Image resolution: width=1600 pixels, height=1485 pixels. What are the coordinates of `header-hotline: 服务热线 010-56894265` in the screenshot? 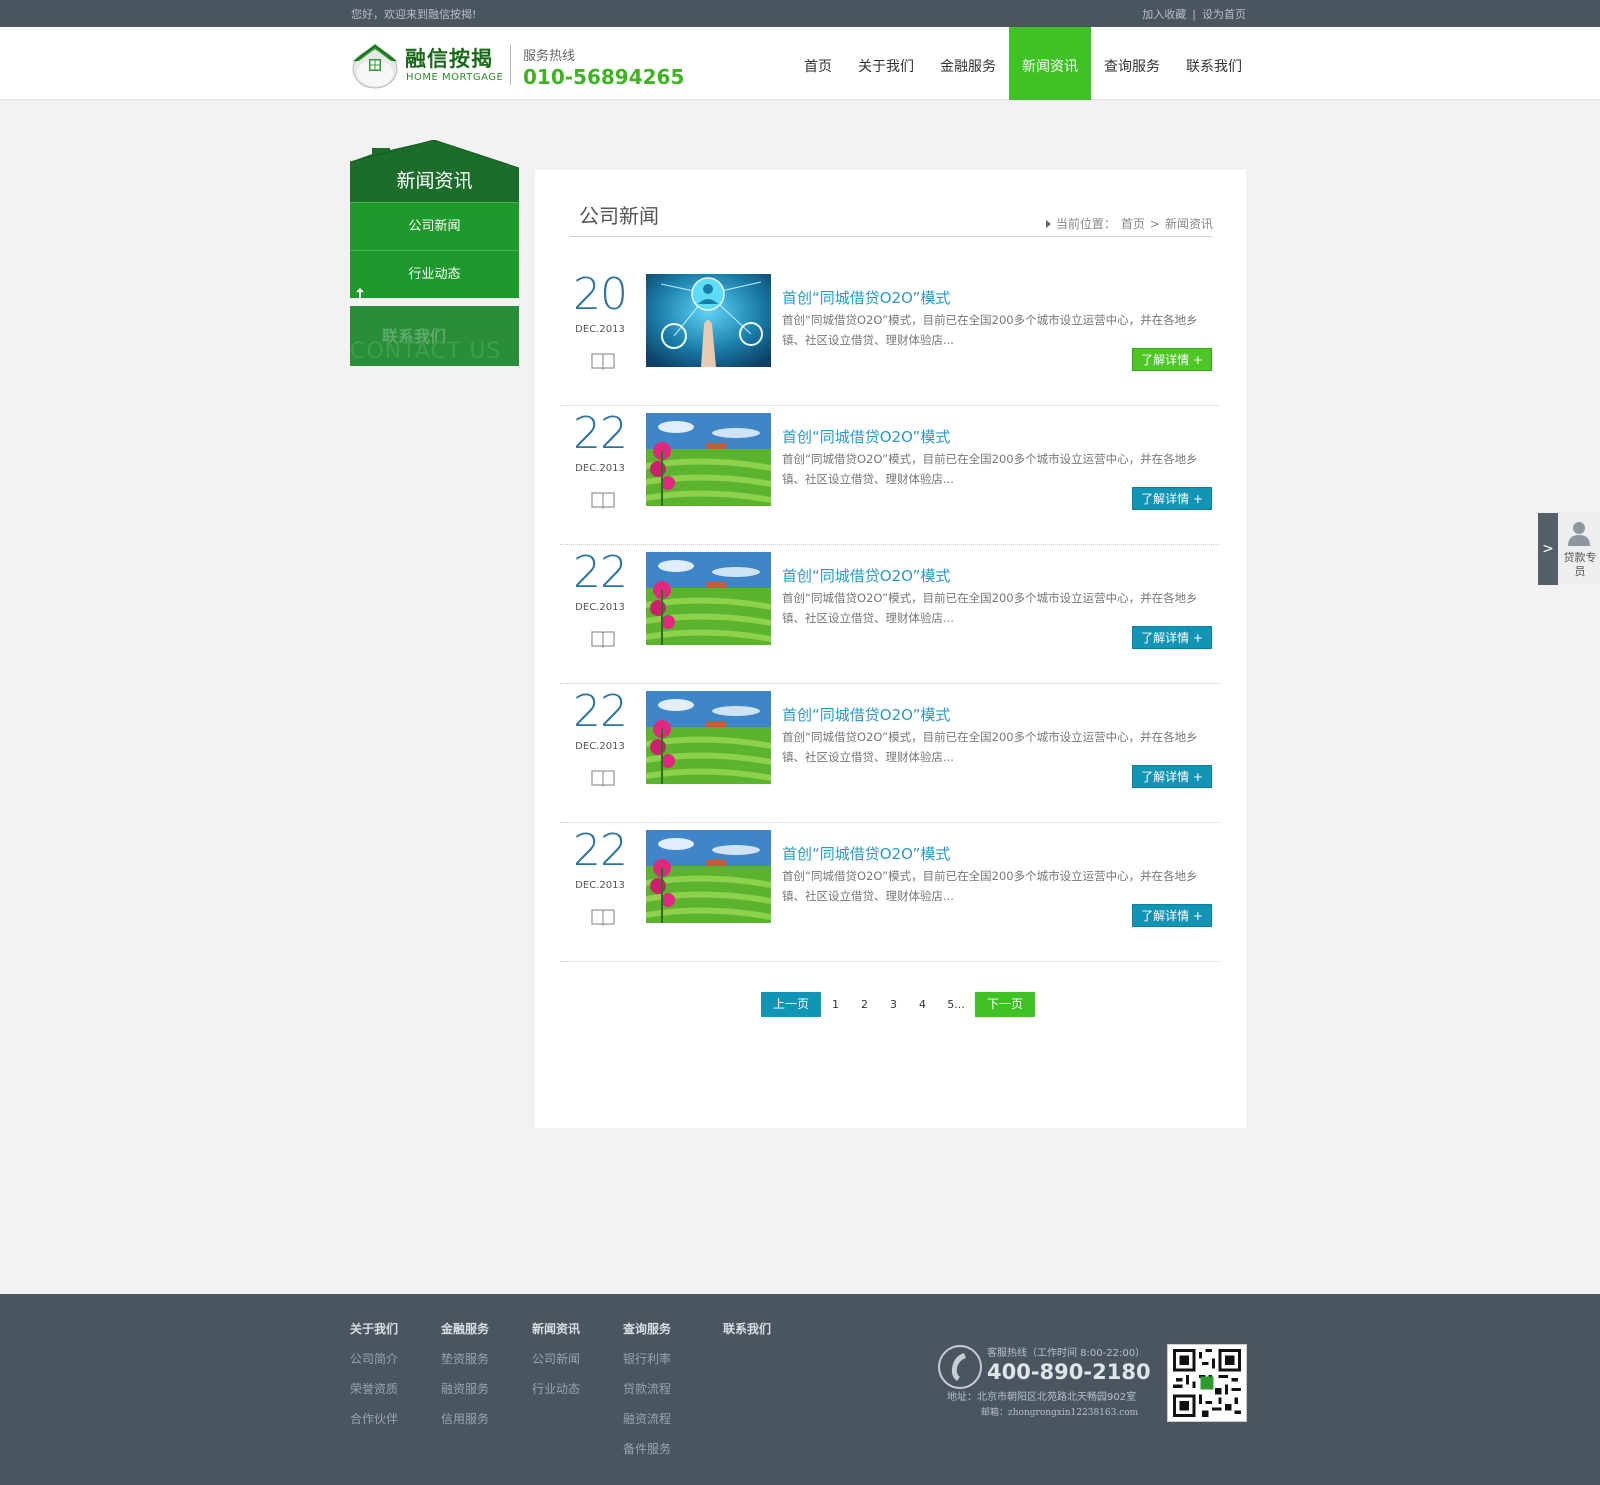 It's located at (597, 67).